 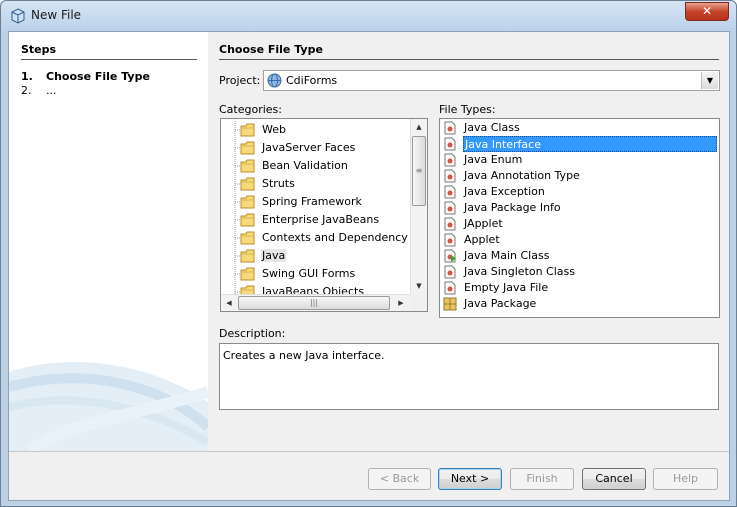 I want to click on file-type-item: Java Enum, so click(x=579, y=160).